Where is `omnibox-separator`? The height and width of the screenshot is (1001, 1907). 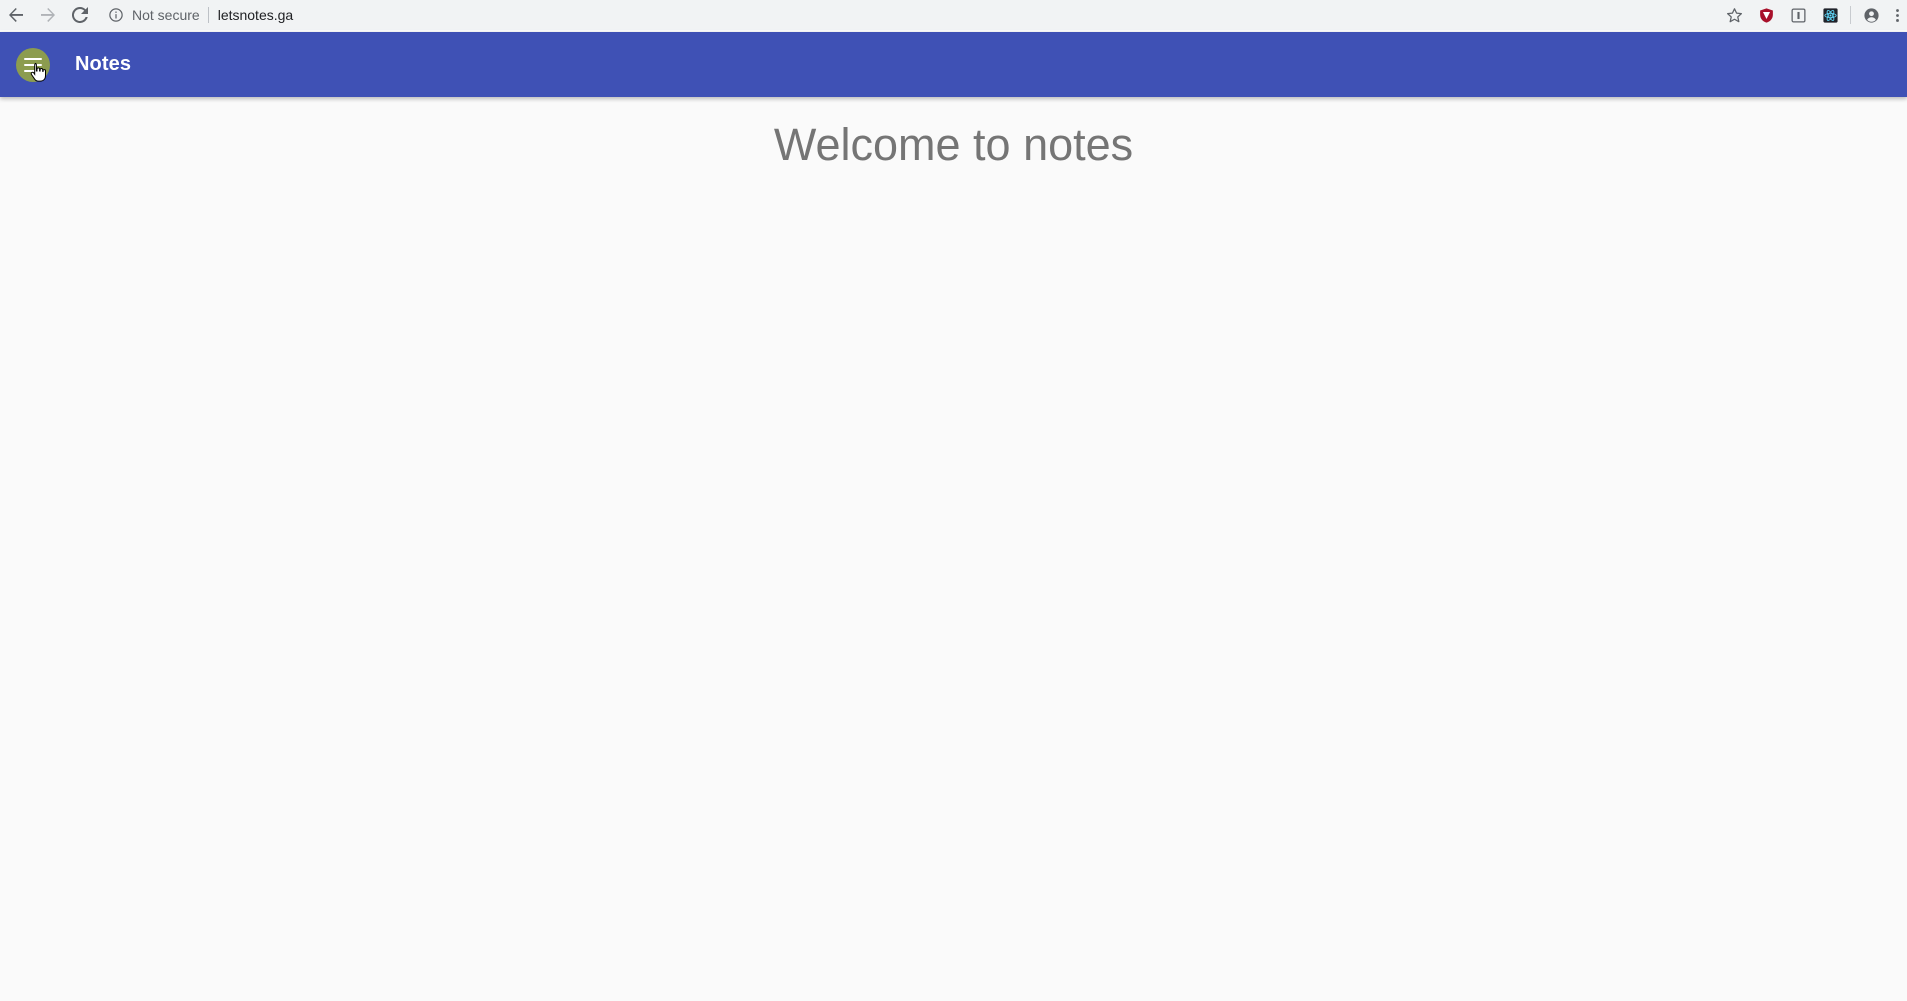 omnibox-separator is located at coordinates (208, 15).